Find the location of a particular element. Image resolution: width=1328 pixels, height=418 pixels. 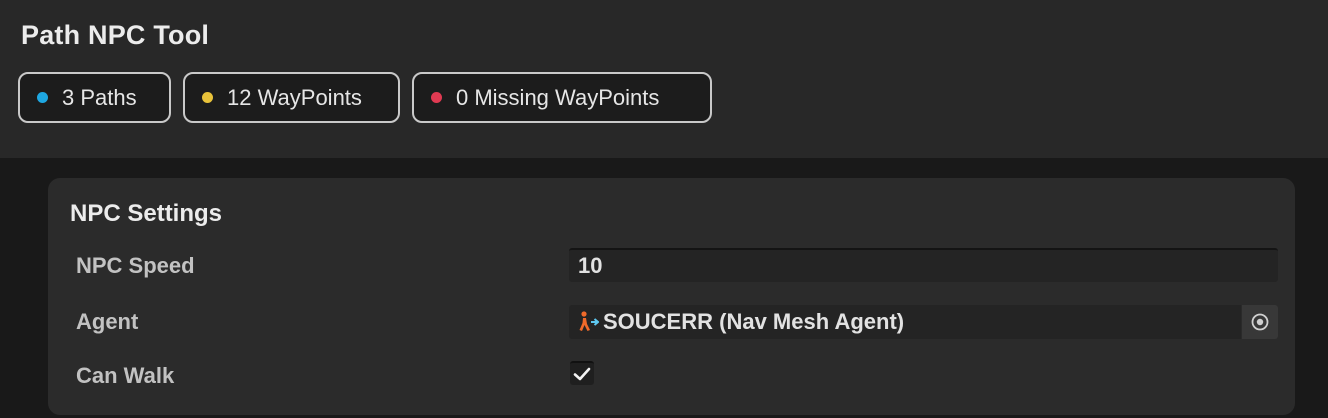

object-picker-button is located at coordinates (1259, 322).